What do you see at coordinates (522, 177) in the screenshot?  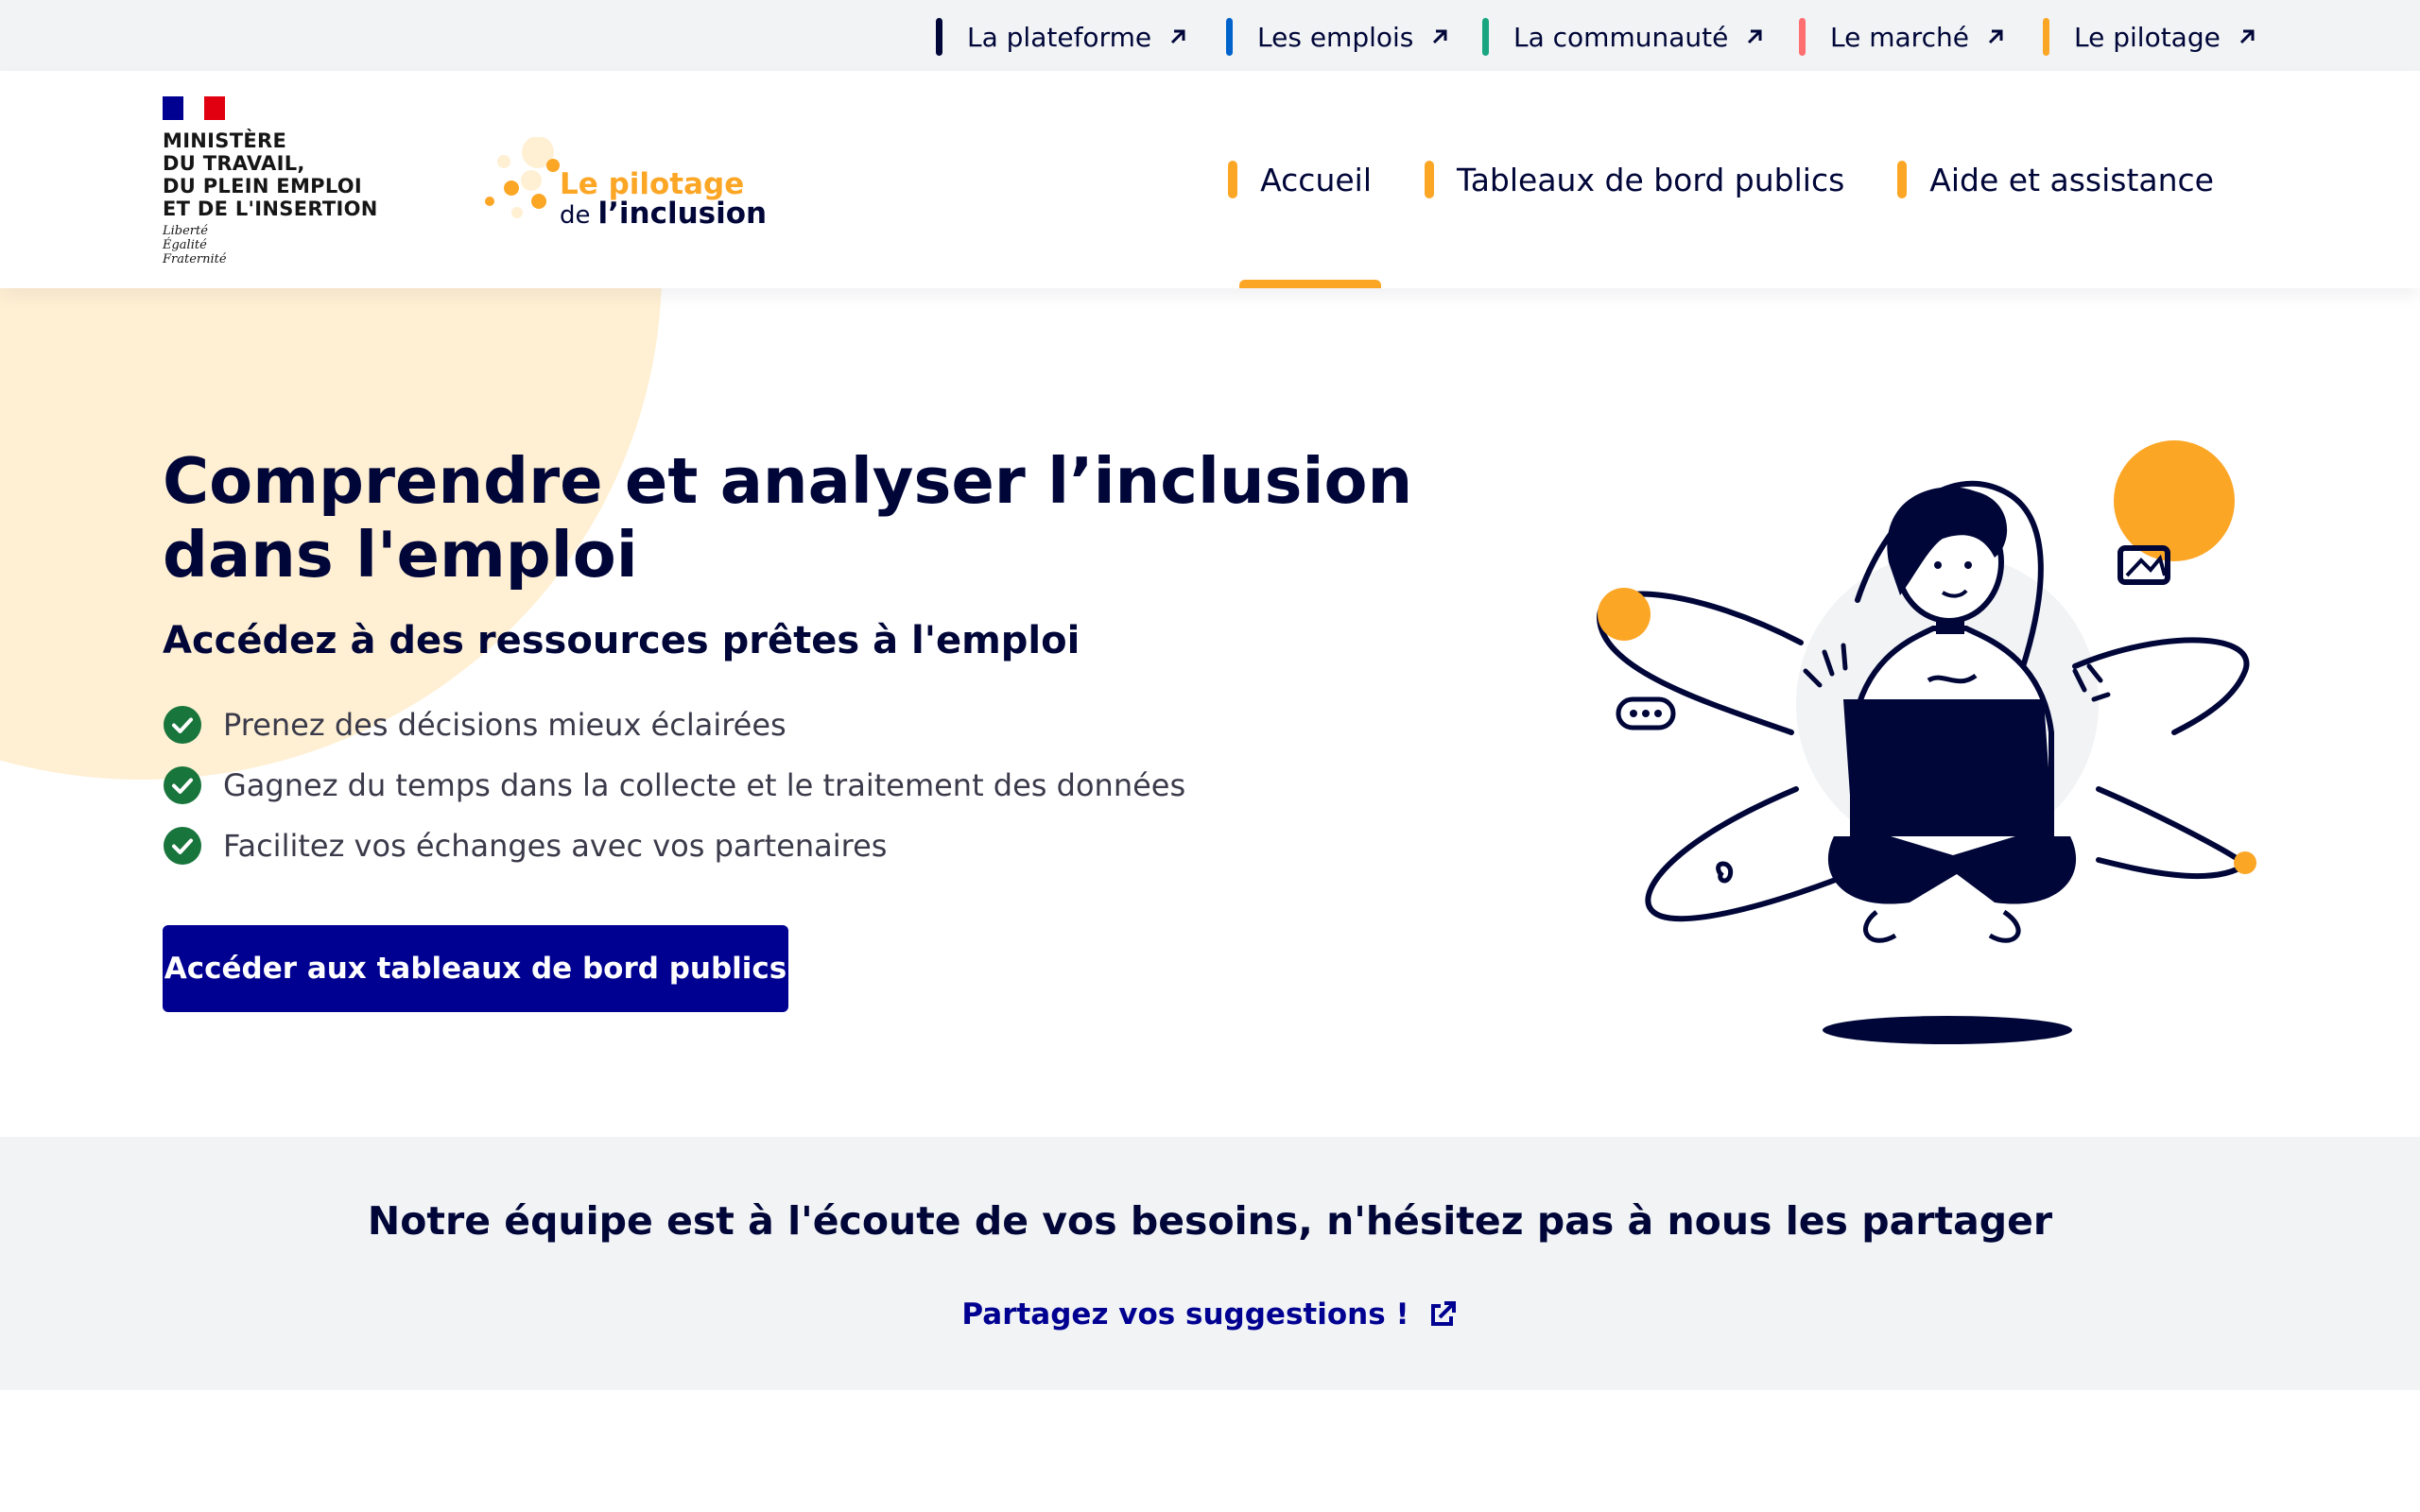 I see `brand-dots-icon` at bounding box center [522, 177].